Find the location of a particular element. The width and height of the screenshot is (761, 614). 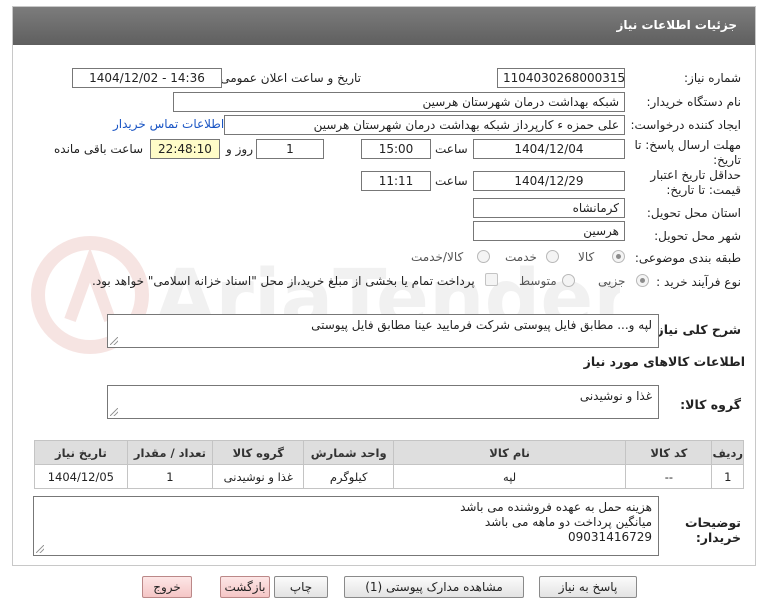

col-header-row-number: ردیف is located at coordinates (727, 452).